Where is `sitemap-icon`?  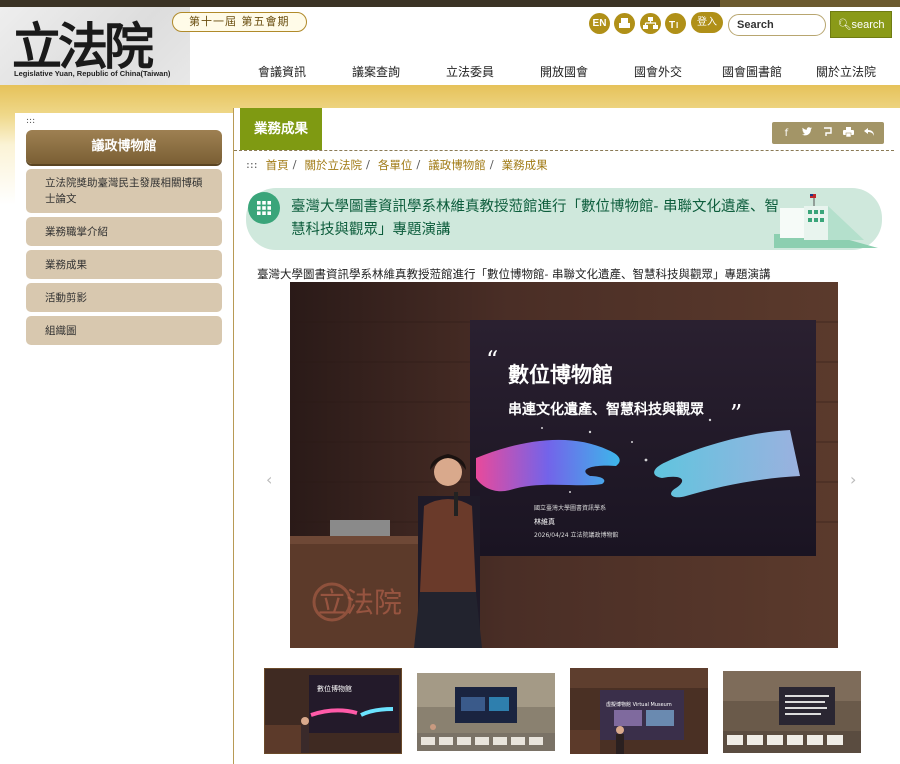 sitemap-icon is located at coordinates (650, 23).